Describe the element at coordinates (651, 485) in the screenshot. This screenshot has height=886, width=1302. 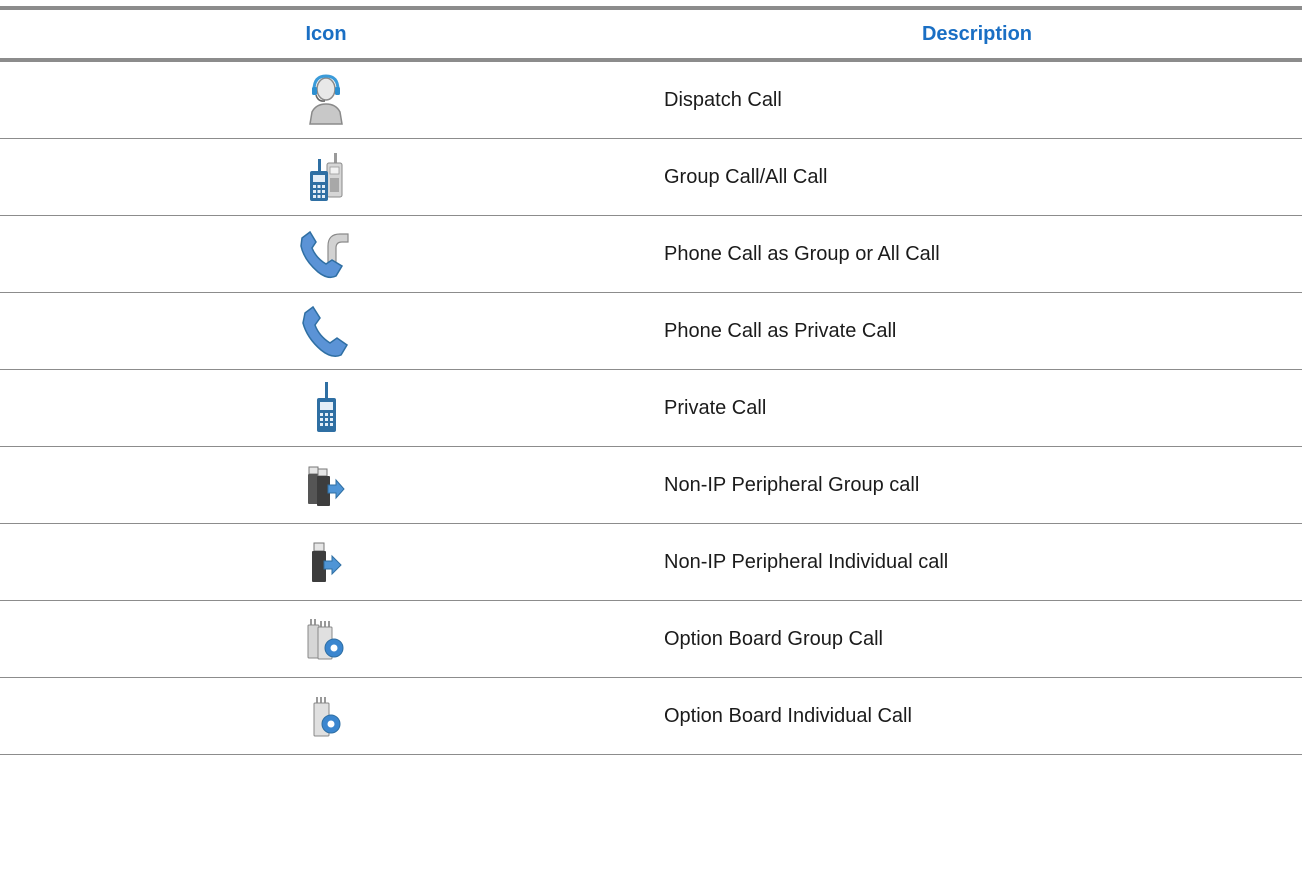
I see `table-row: Non-IP Peripheral Group call` at that location.